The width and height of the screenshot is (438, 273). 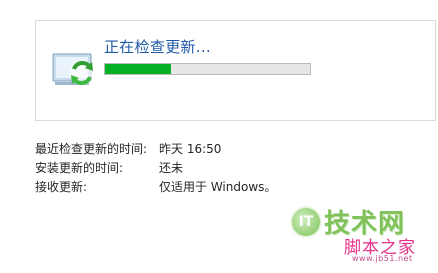 What do you see at coordinates (218, 187) in the screenshot?
I see `info-value: 仅适用于 Windows。` at bounding box center [218, 187].